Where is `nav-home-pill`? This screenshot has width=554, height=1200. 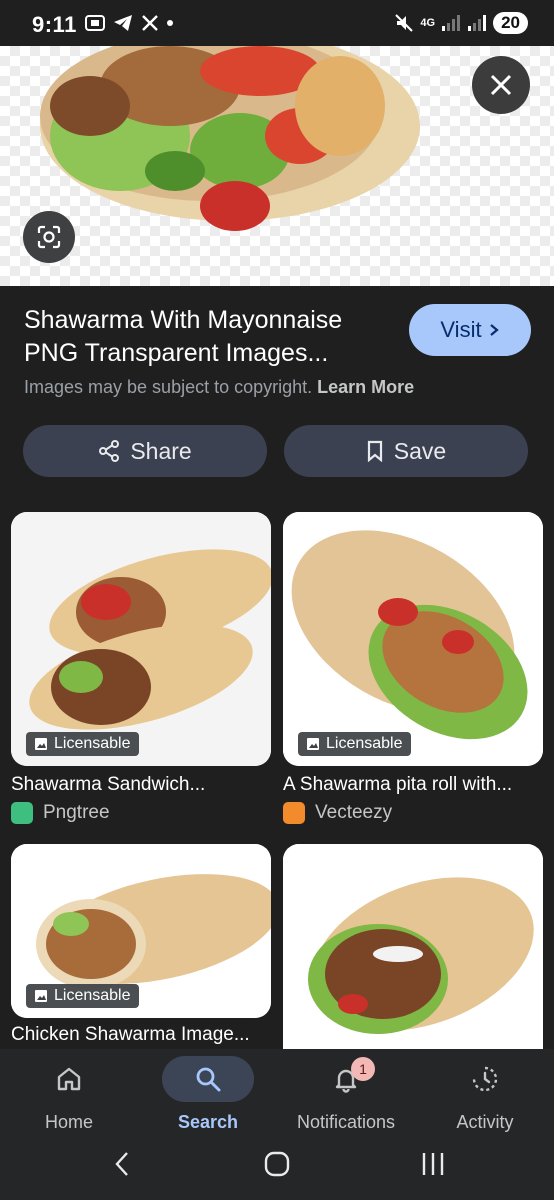 nav-home-pill is located at coordinates (69, 1079).